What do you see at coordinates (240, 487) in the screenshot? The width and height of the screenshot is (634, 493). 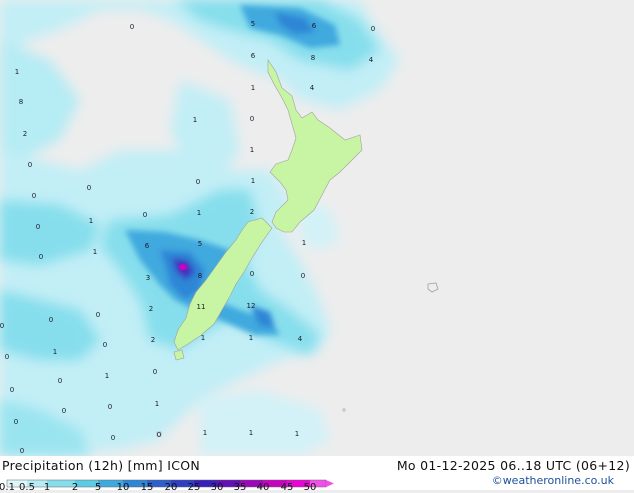 I see `legend-tick-label: 35` at bounding box center [240, 487].